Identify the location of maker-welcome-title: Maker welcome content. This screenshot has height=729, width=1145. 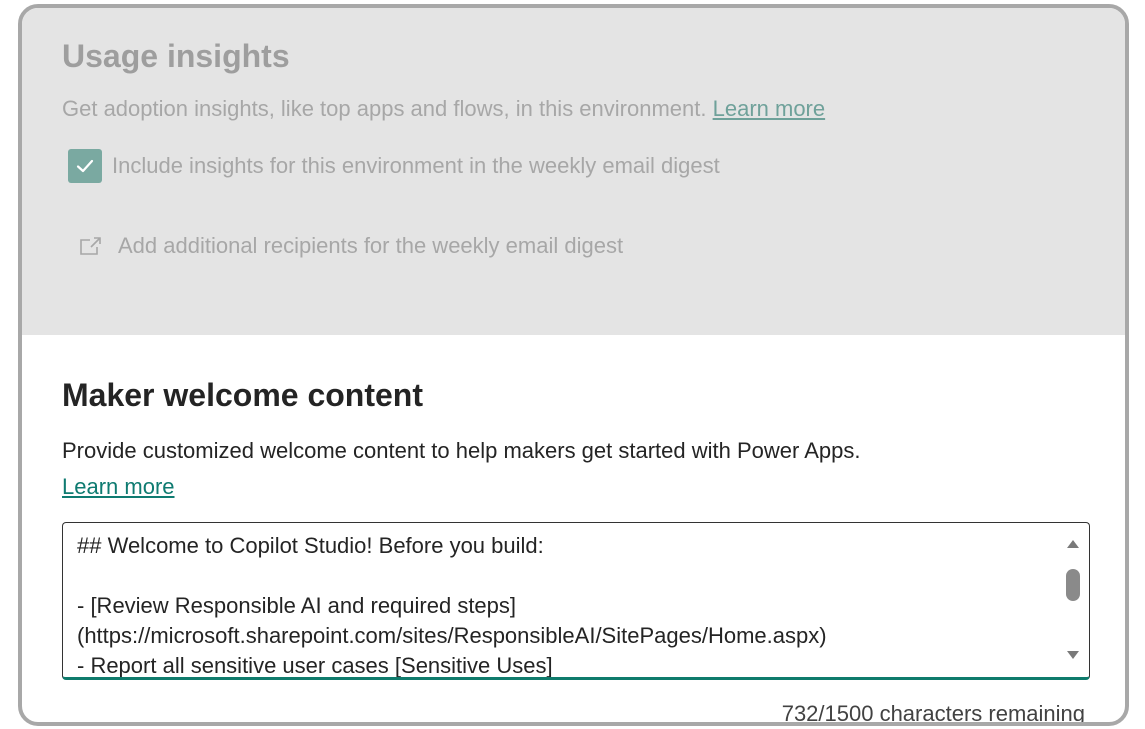
(242, 395).